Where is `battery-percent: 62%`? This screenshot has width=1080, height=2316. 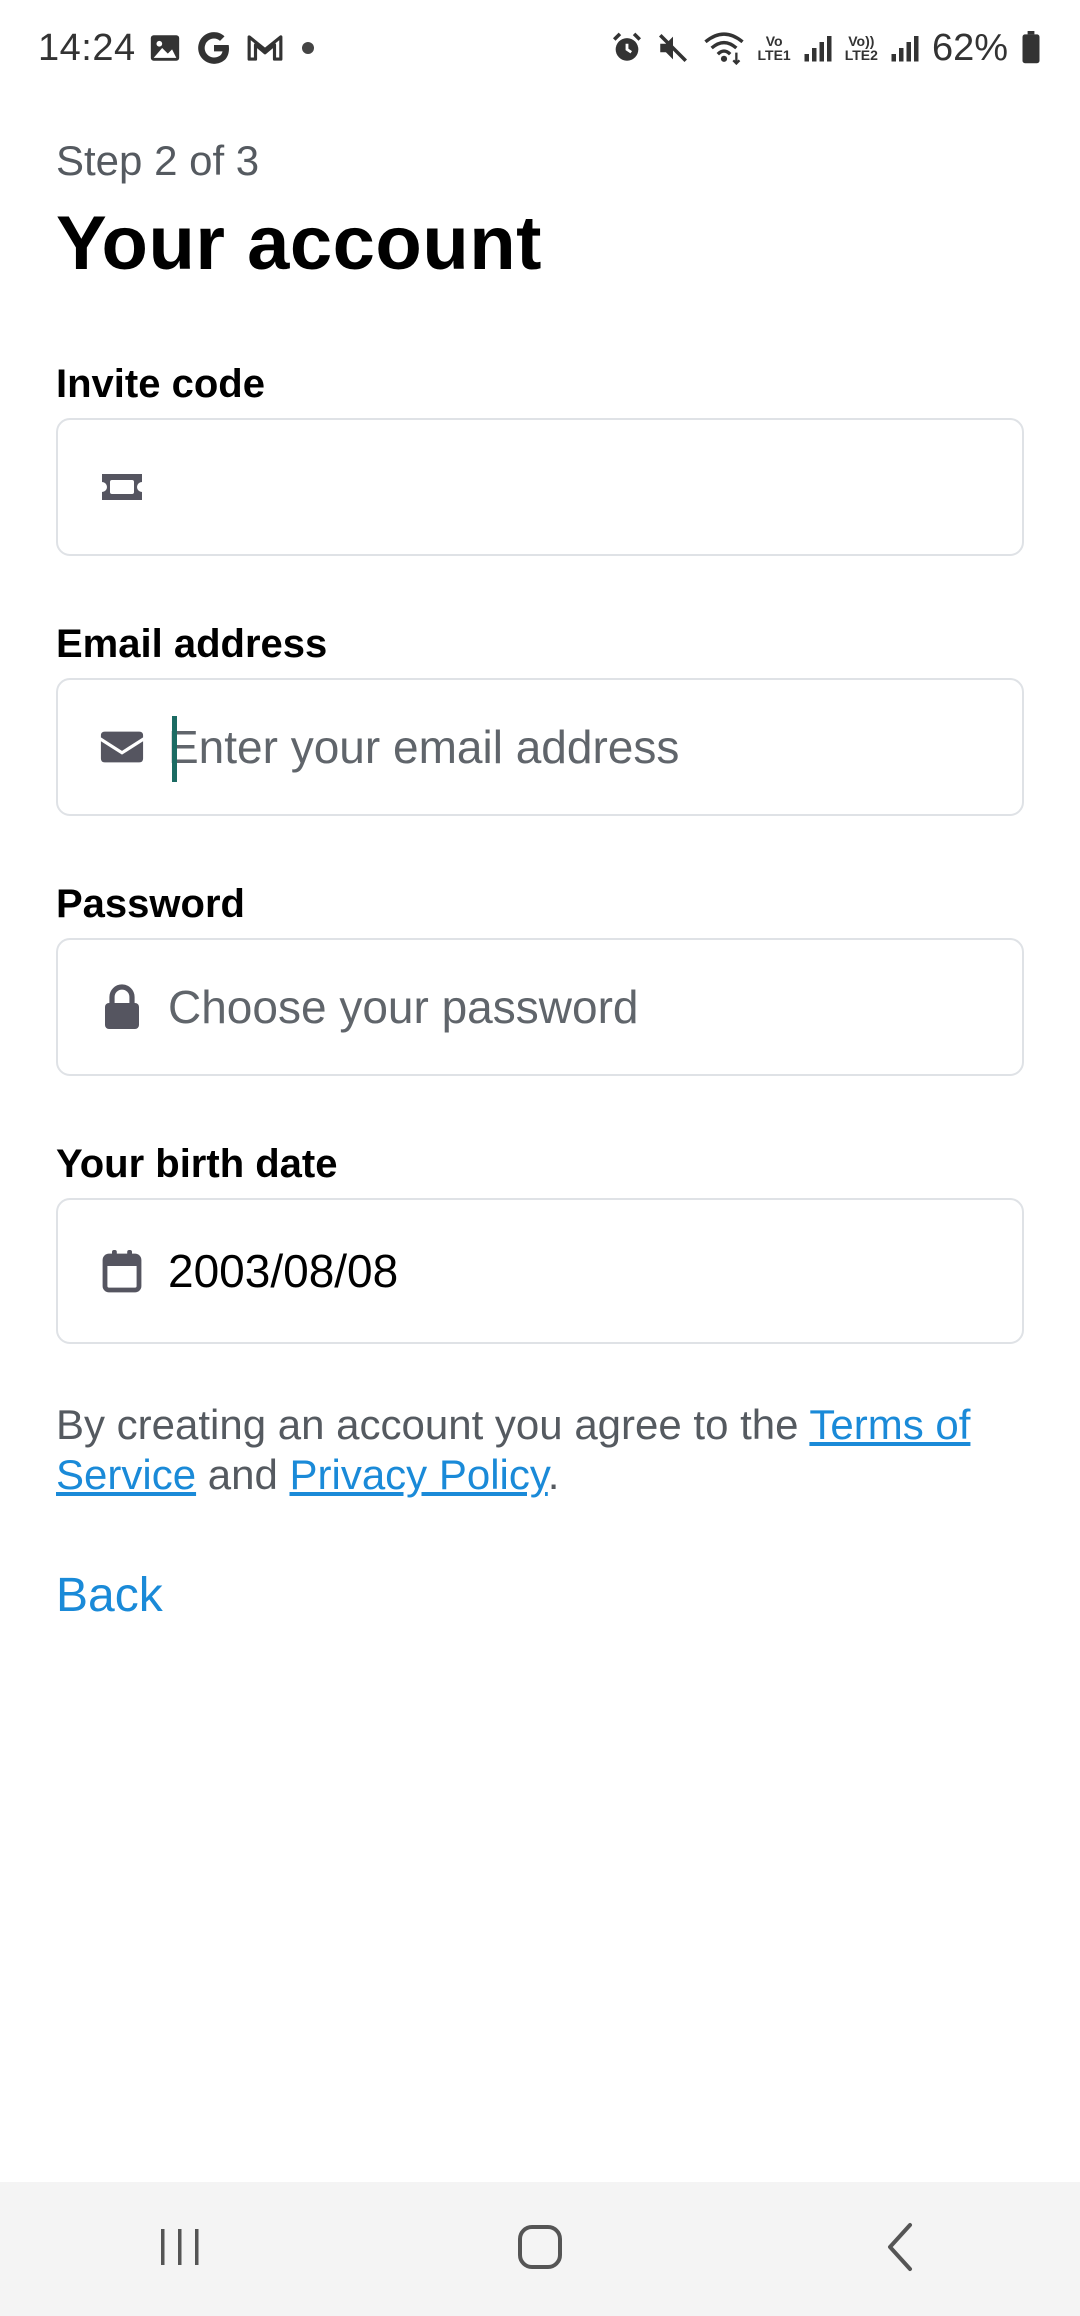 battery-percent: 62% is located at coordinates (969, 47).